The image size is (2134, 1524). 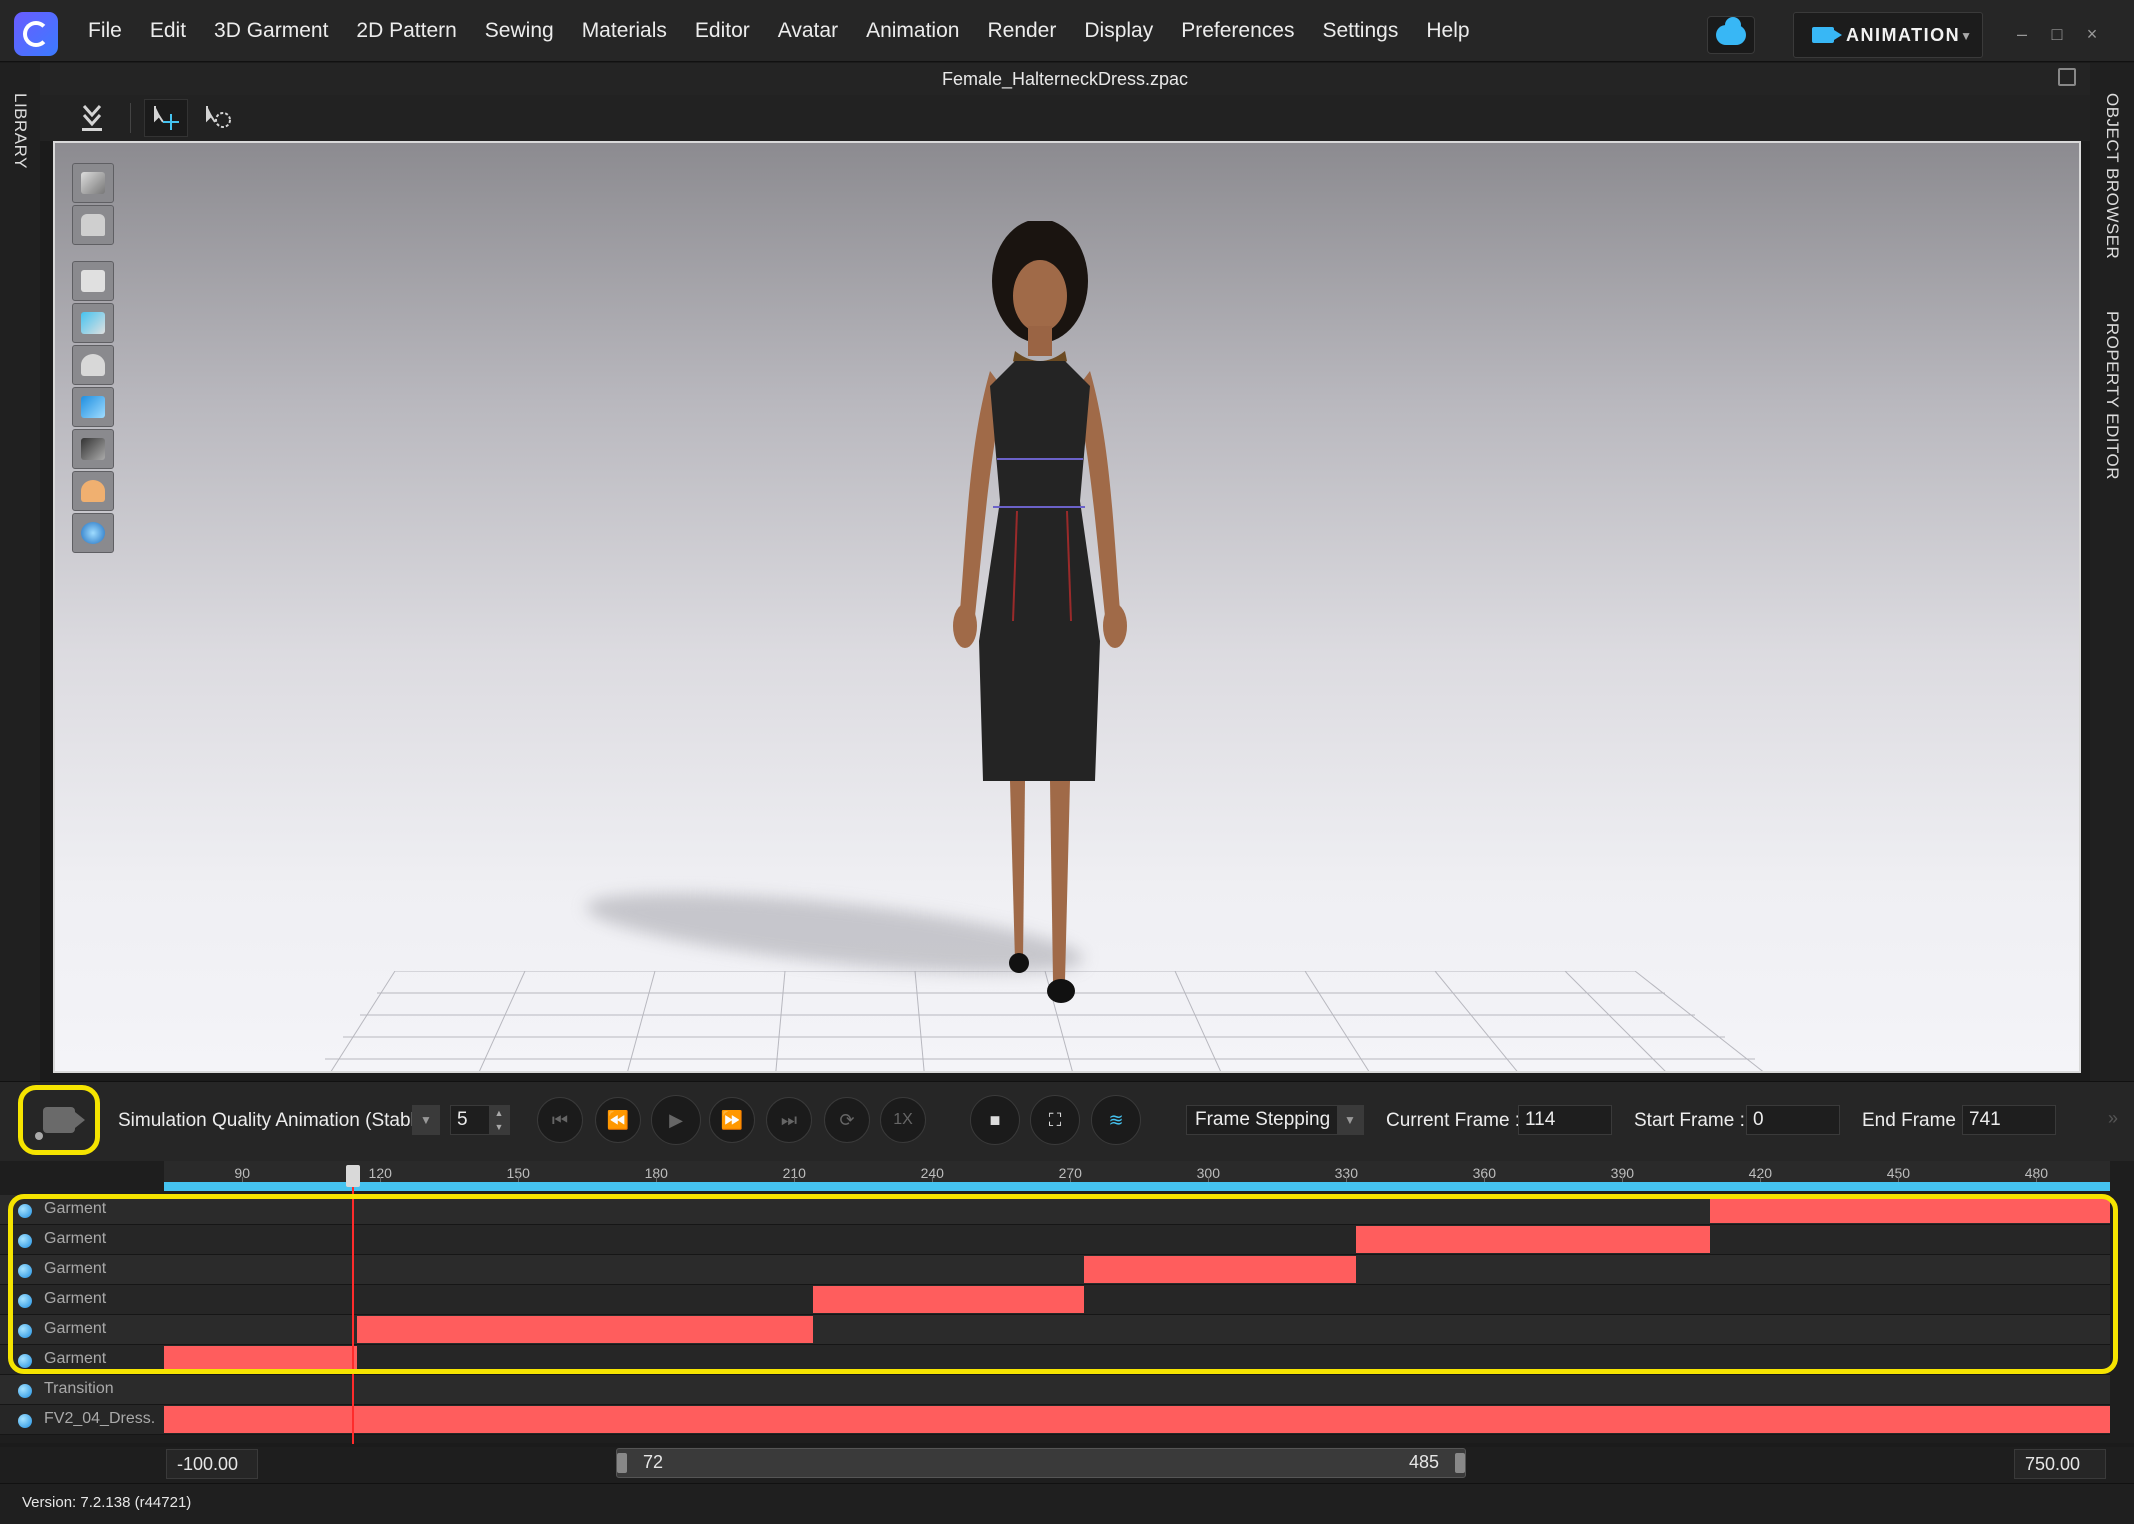 I want to click on cube-icon, so click(x=93, y=183).